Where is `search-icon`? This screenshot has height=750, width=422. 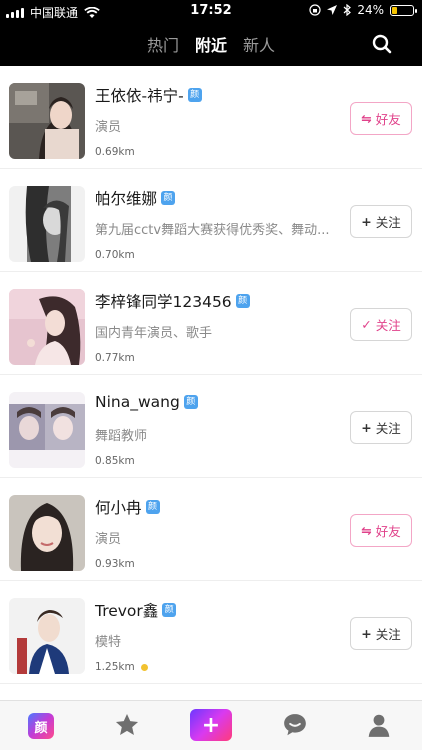 search-icon is located at coordinates (382, 44).